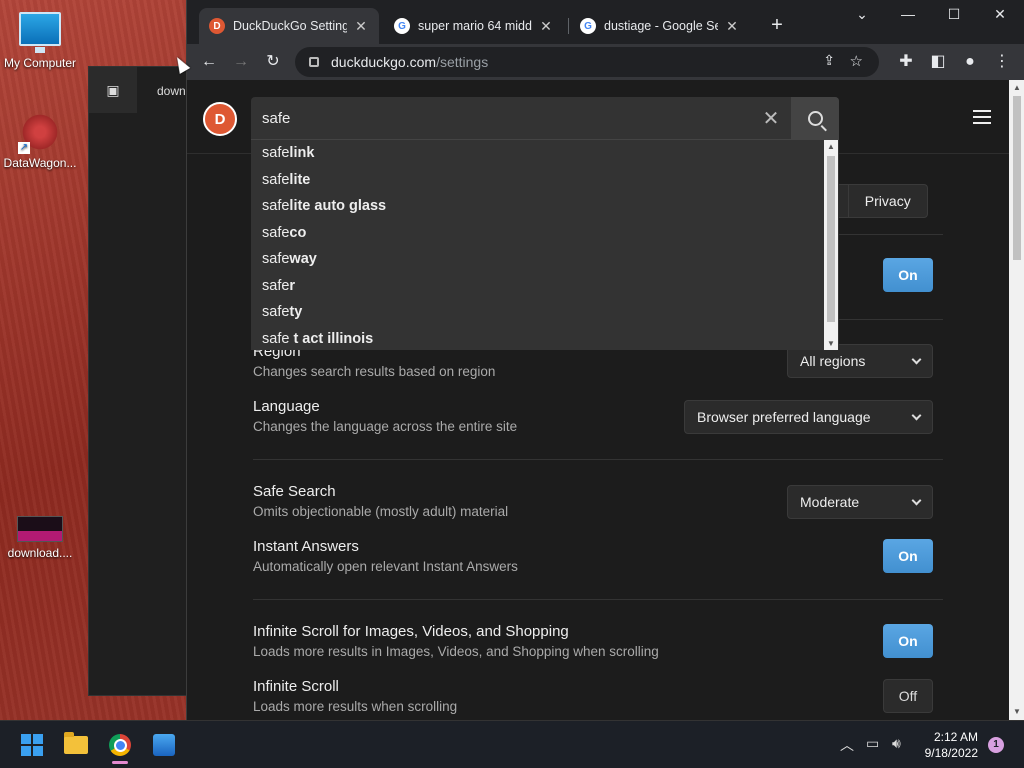 This screenshot has height=768, width=1024. What do you see at coordinates (777, 26) in the screenshot?
I see `new-tab-button: +` at bounding box center [777, 26].